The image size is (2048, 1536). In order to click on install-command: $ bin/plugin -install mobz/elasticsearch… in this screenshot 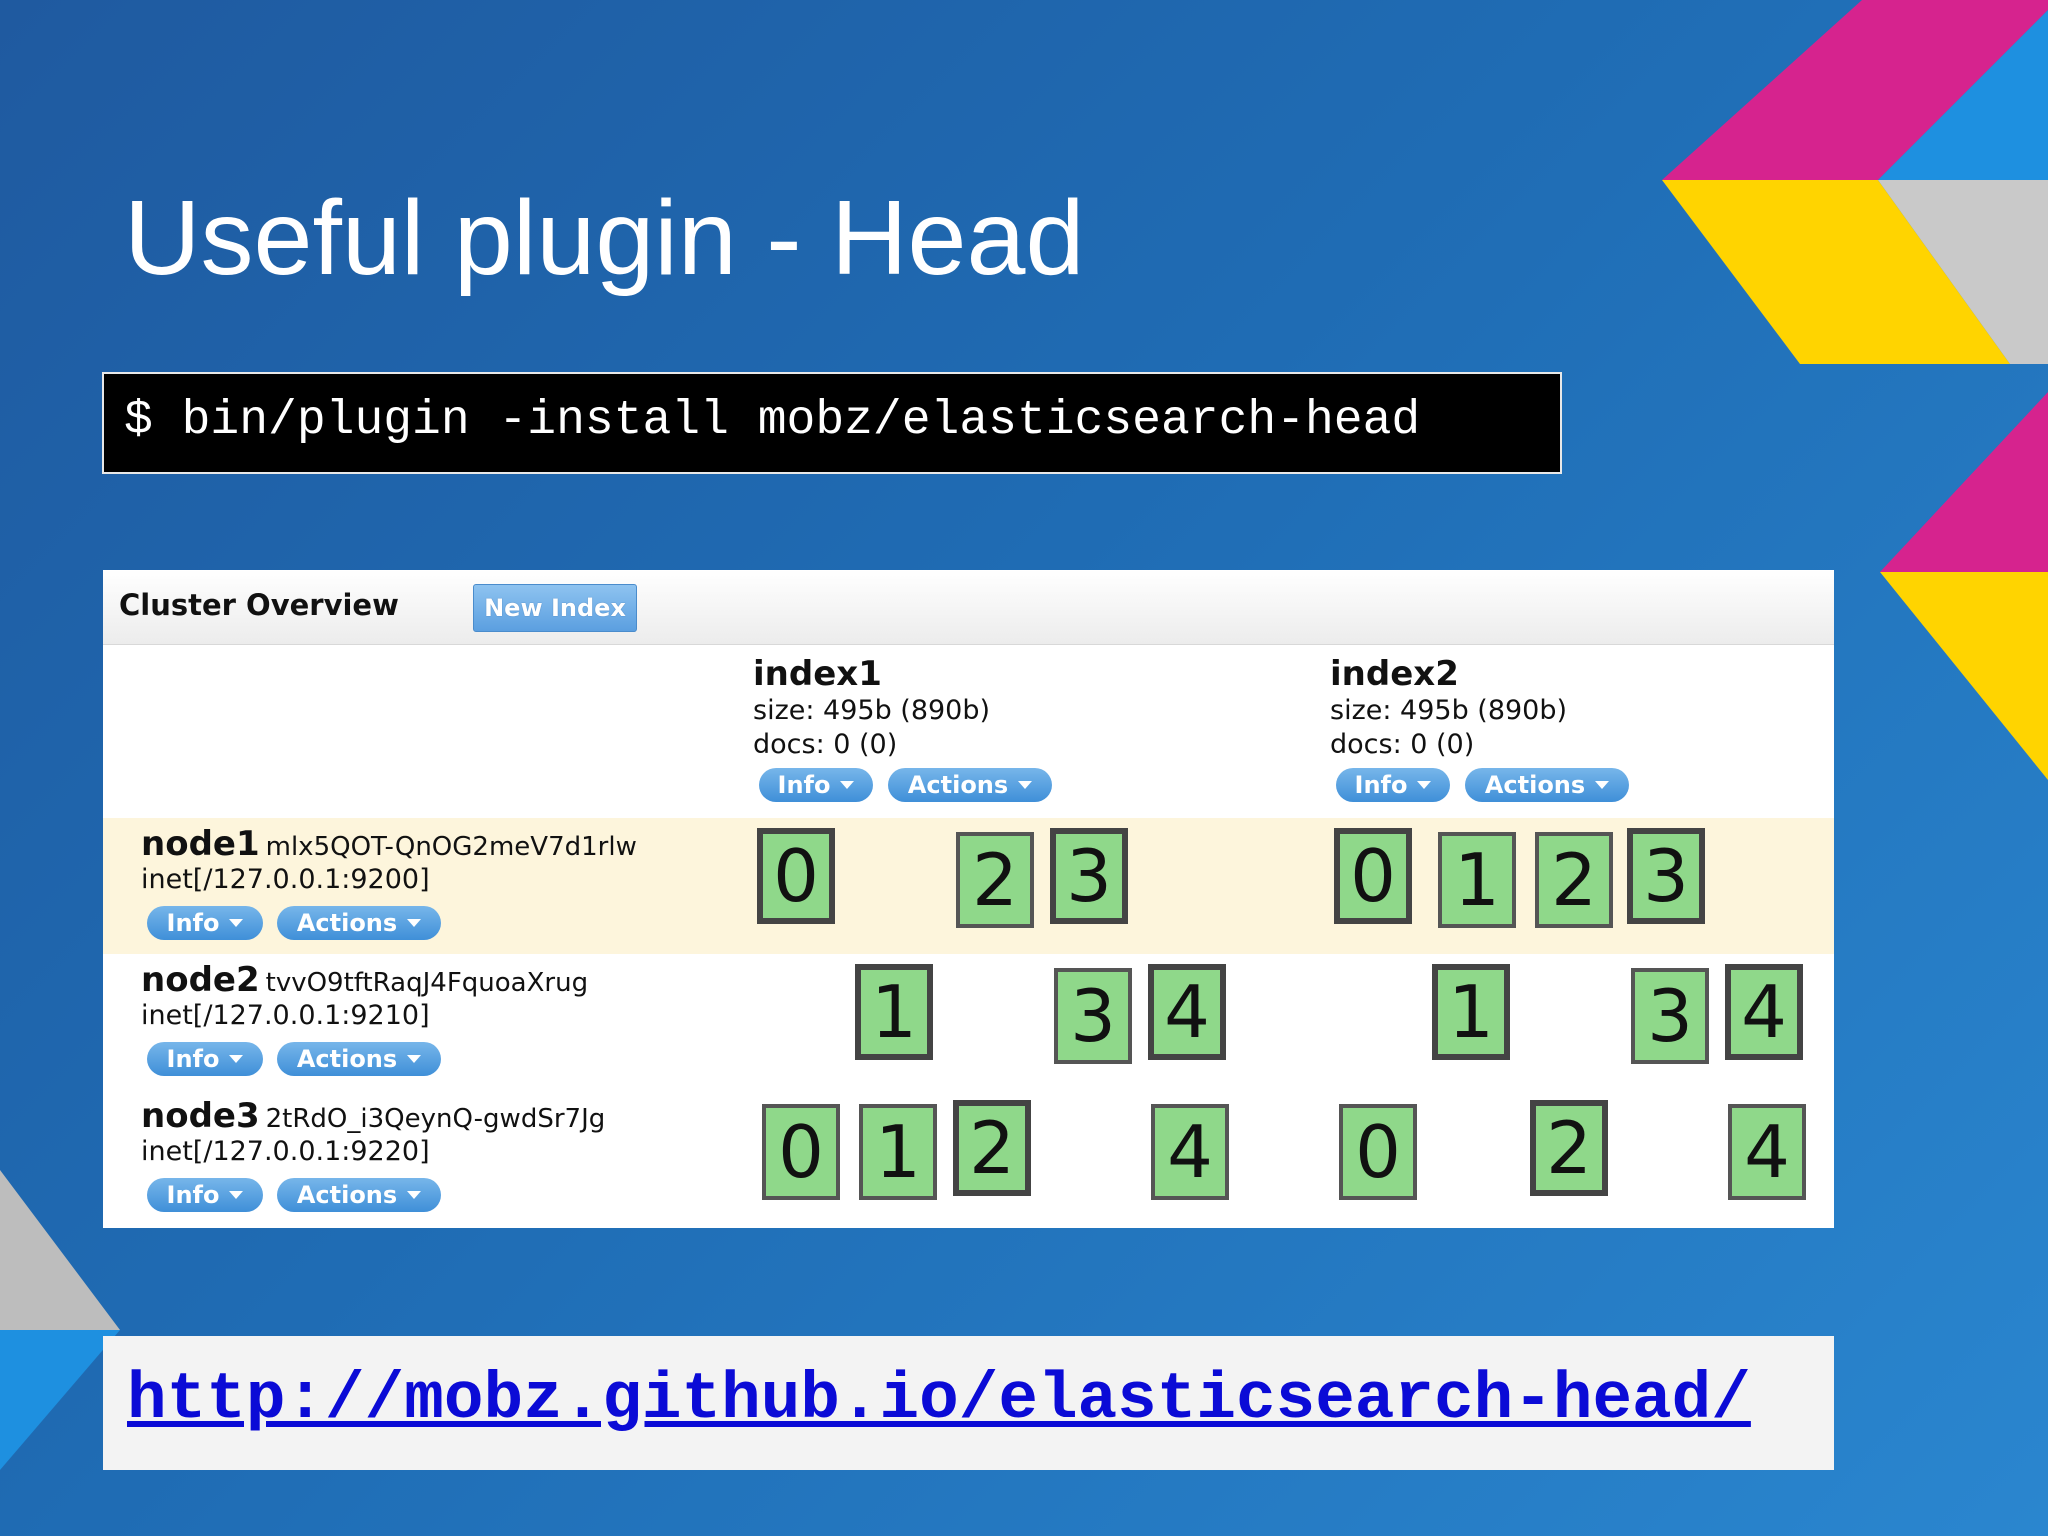, I will do `click(772, 421)`.